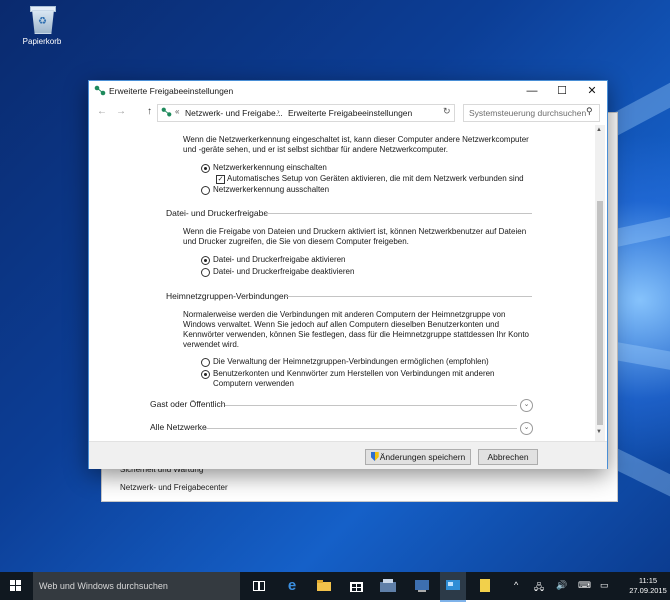 The image size is (670, 603). I want to click on window-title: Erweiterte Freigabeeinstellungen, so click(171, 91).